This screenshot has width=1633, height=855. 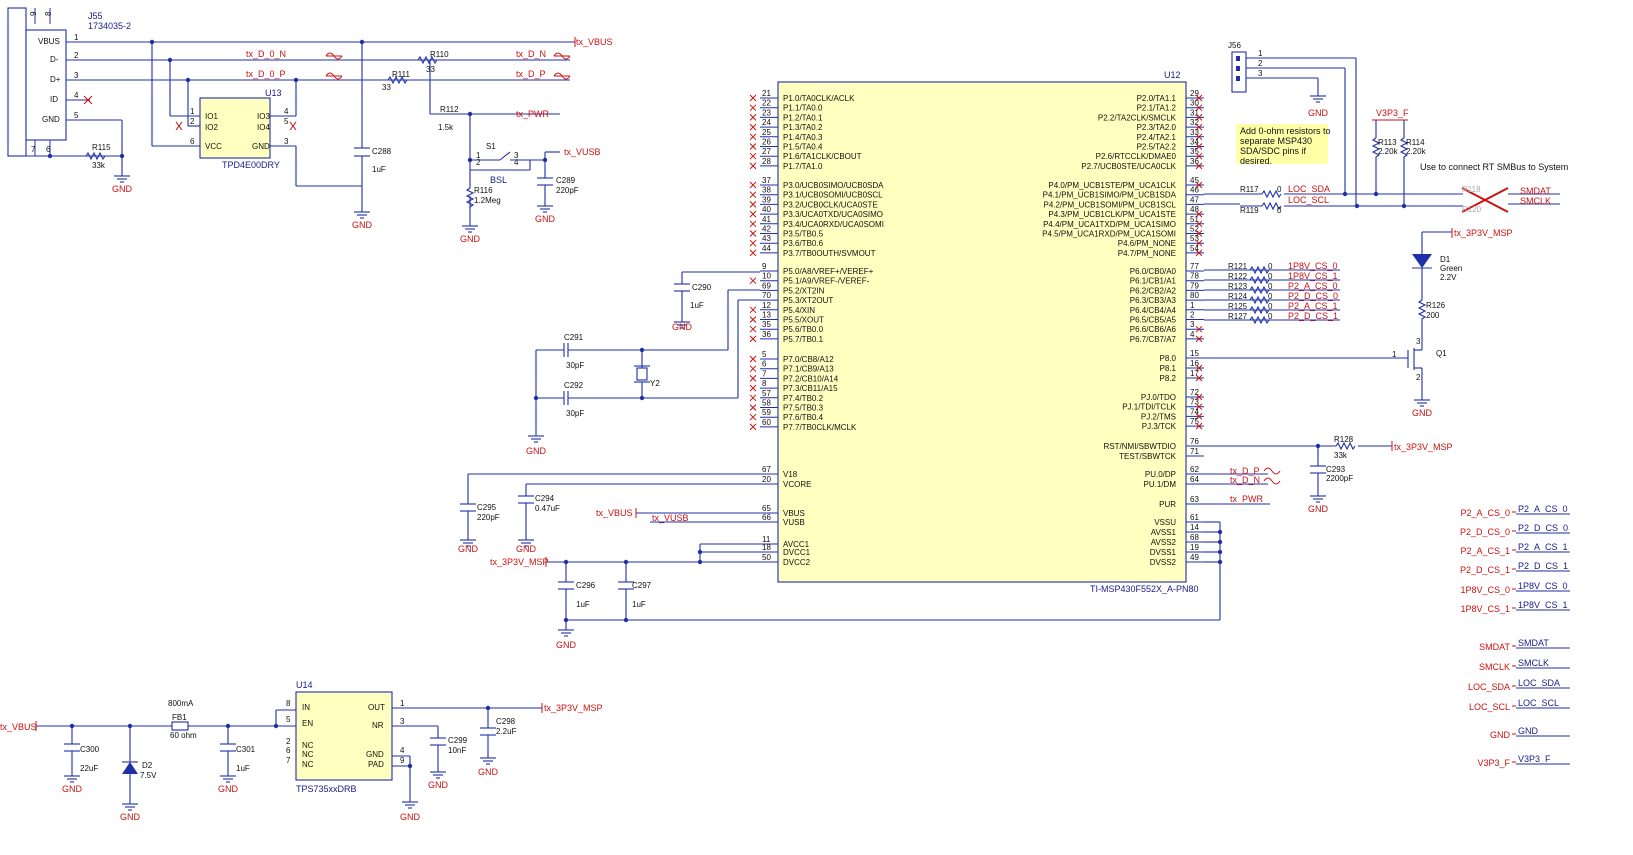 What do you see at coordinates (1140, 446) in the screenshot?
I see `pin-label: RST/NMI/SBWTDIO` at bounding box center [1140, 446].